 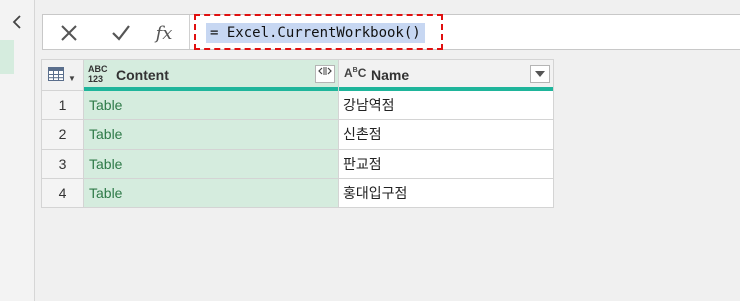 I want to click on expand-column-button, so click(x=325, y=74).